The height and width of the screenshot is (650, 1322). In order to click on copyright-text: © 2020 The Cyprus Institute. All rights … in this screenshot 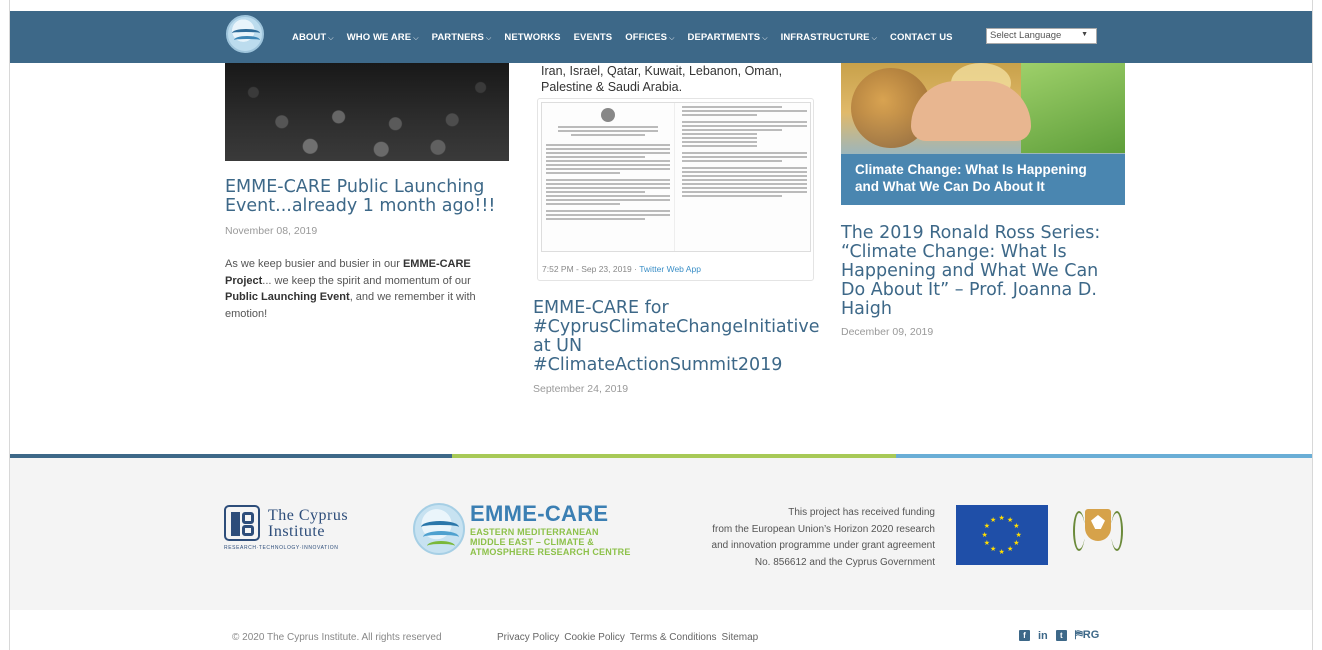, I will do `click(337, 637)`.